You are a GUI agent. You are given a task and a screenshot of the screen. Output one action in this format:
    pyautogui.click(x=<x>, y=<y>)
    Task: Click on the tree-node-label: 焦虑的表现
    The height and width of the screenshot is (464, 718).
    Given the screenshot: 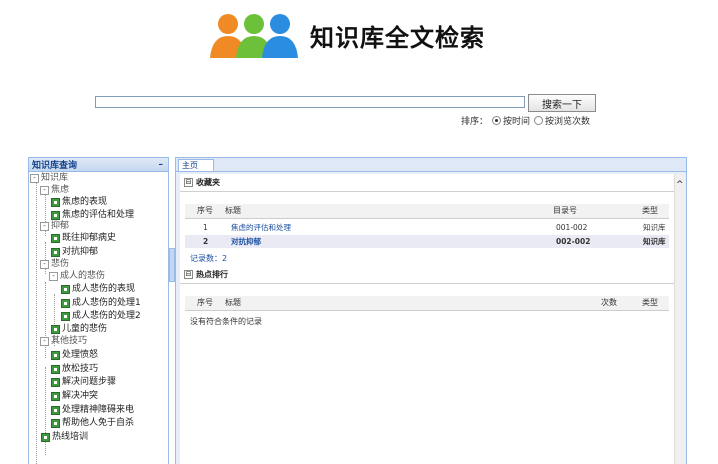 What is the action you would take?
    pyautogui.click(x=85, y=202)
    